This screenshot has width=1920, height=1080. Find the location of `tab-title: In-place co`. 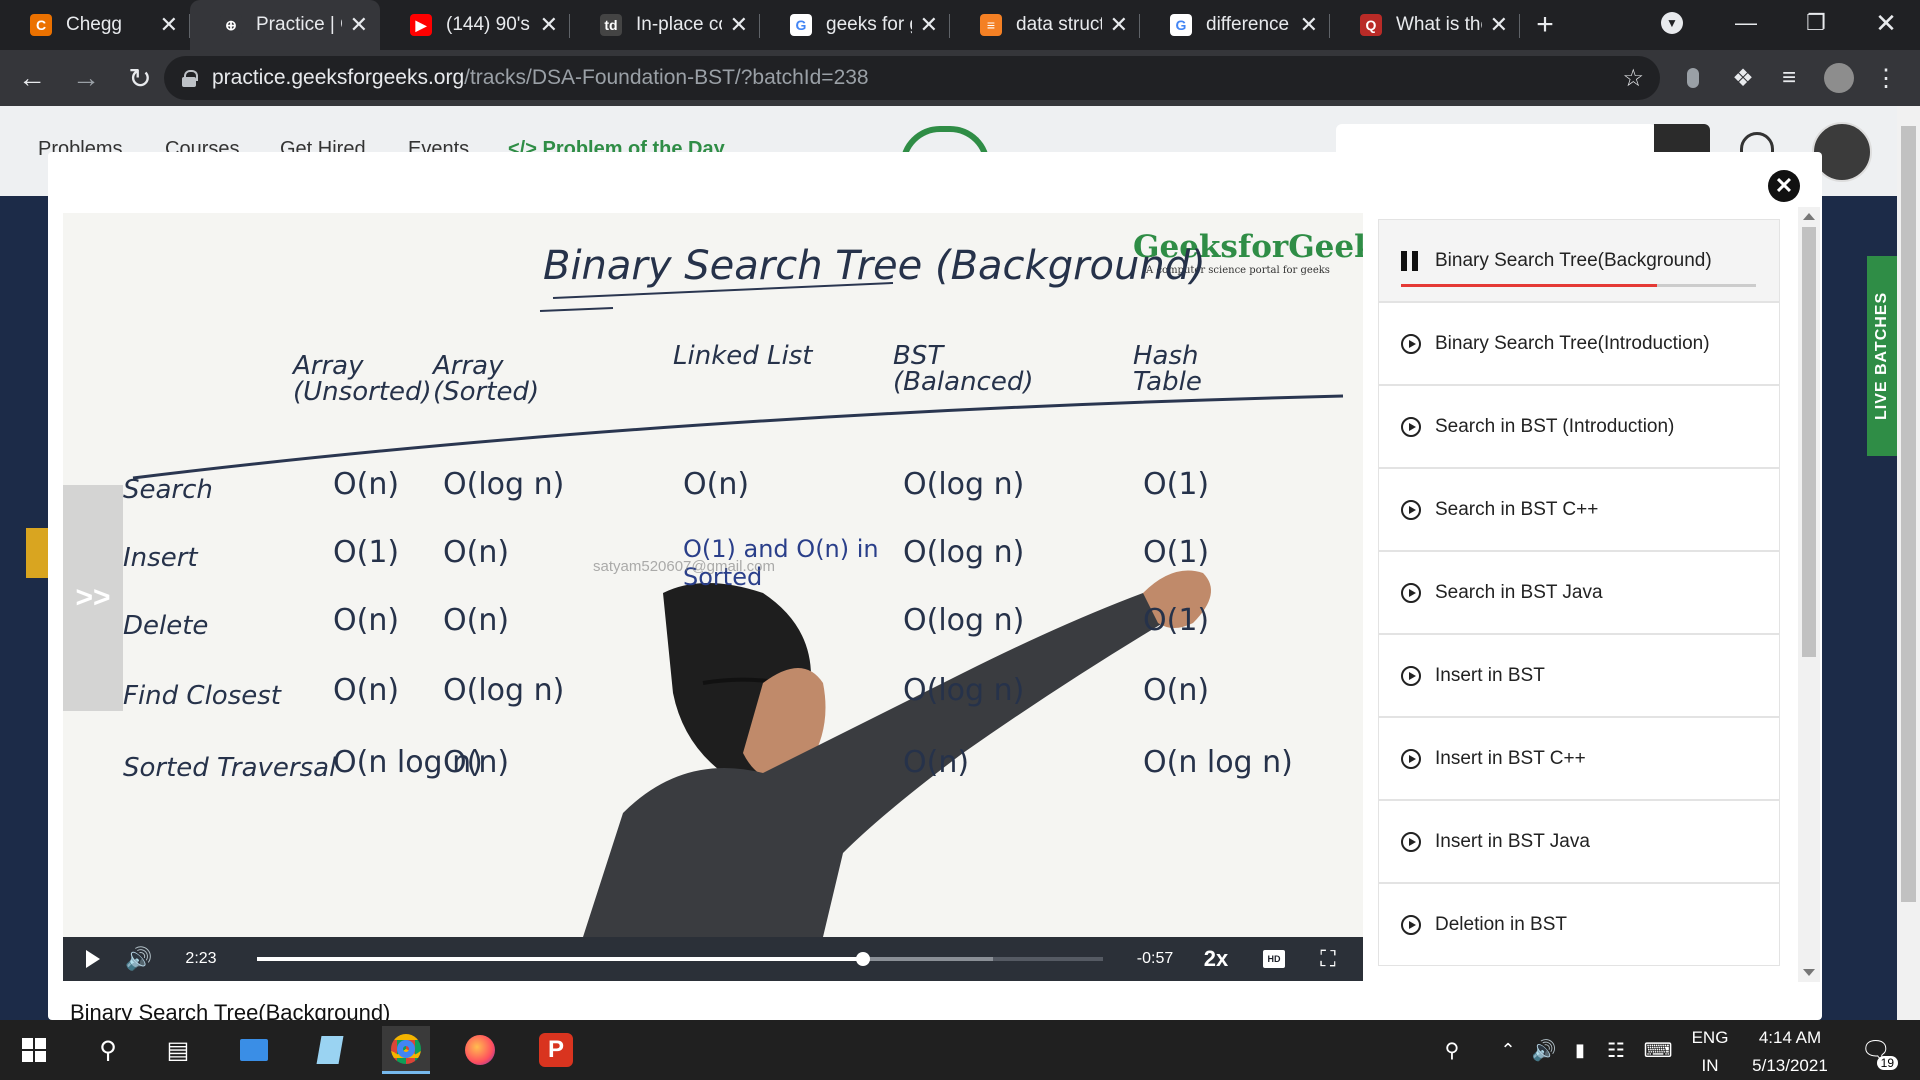

tab-title: In-place co is located at coordinates (679, 24).